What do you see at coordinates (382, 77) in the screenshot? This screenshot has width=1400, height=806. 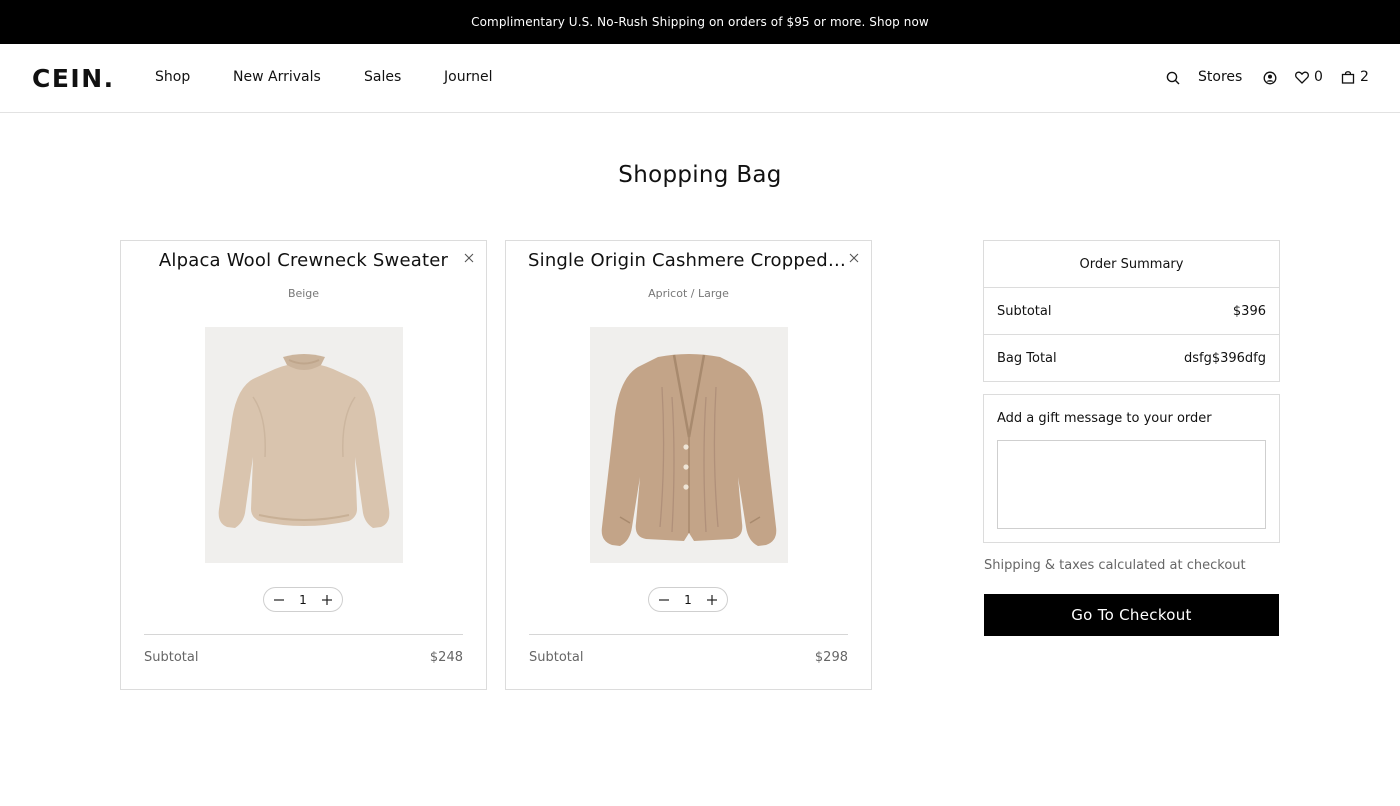 I see `nav-sales: Sales` at bounding box center [382, 77].